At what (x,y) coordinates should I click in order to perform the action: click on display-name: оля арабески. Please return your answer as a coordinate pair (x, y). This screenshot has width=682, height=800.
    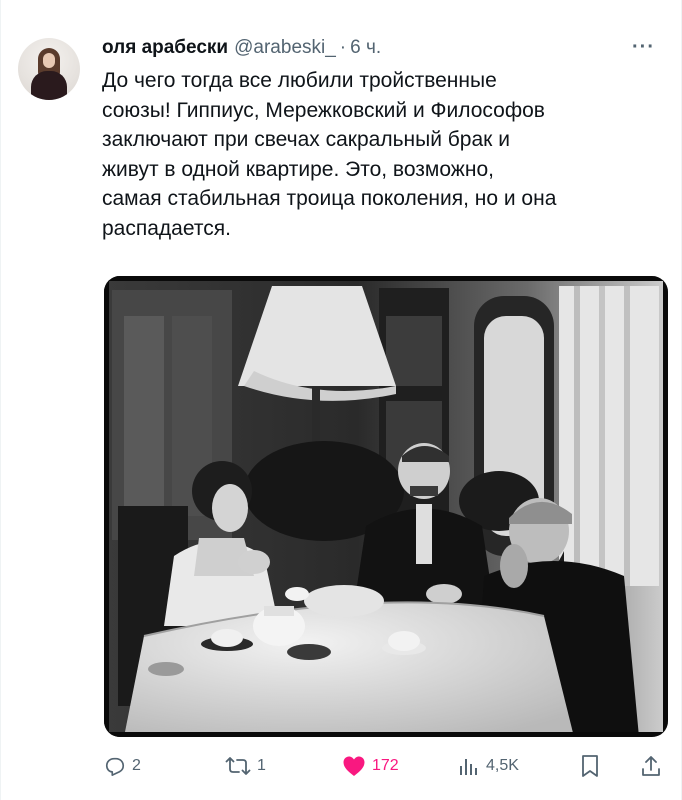
    Looking at the image, I should click on (165, 48).